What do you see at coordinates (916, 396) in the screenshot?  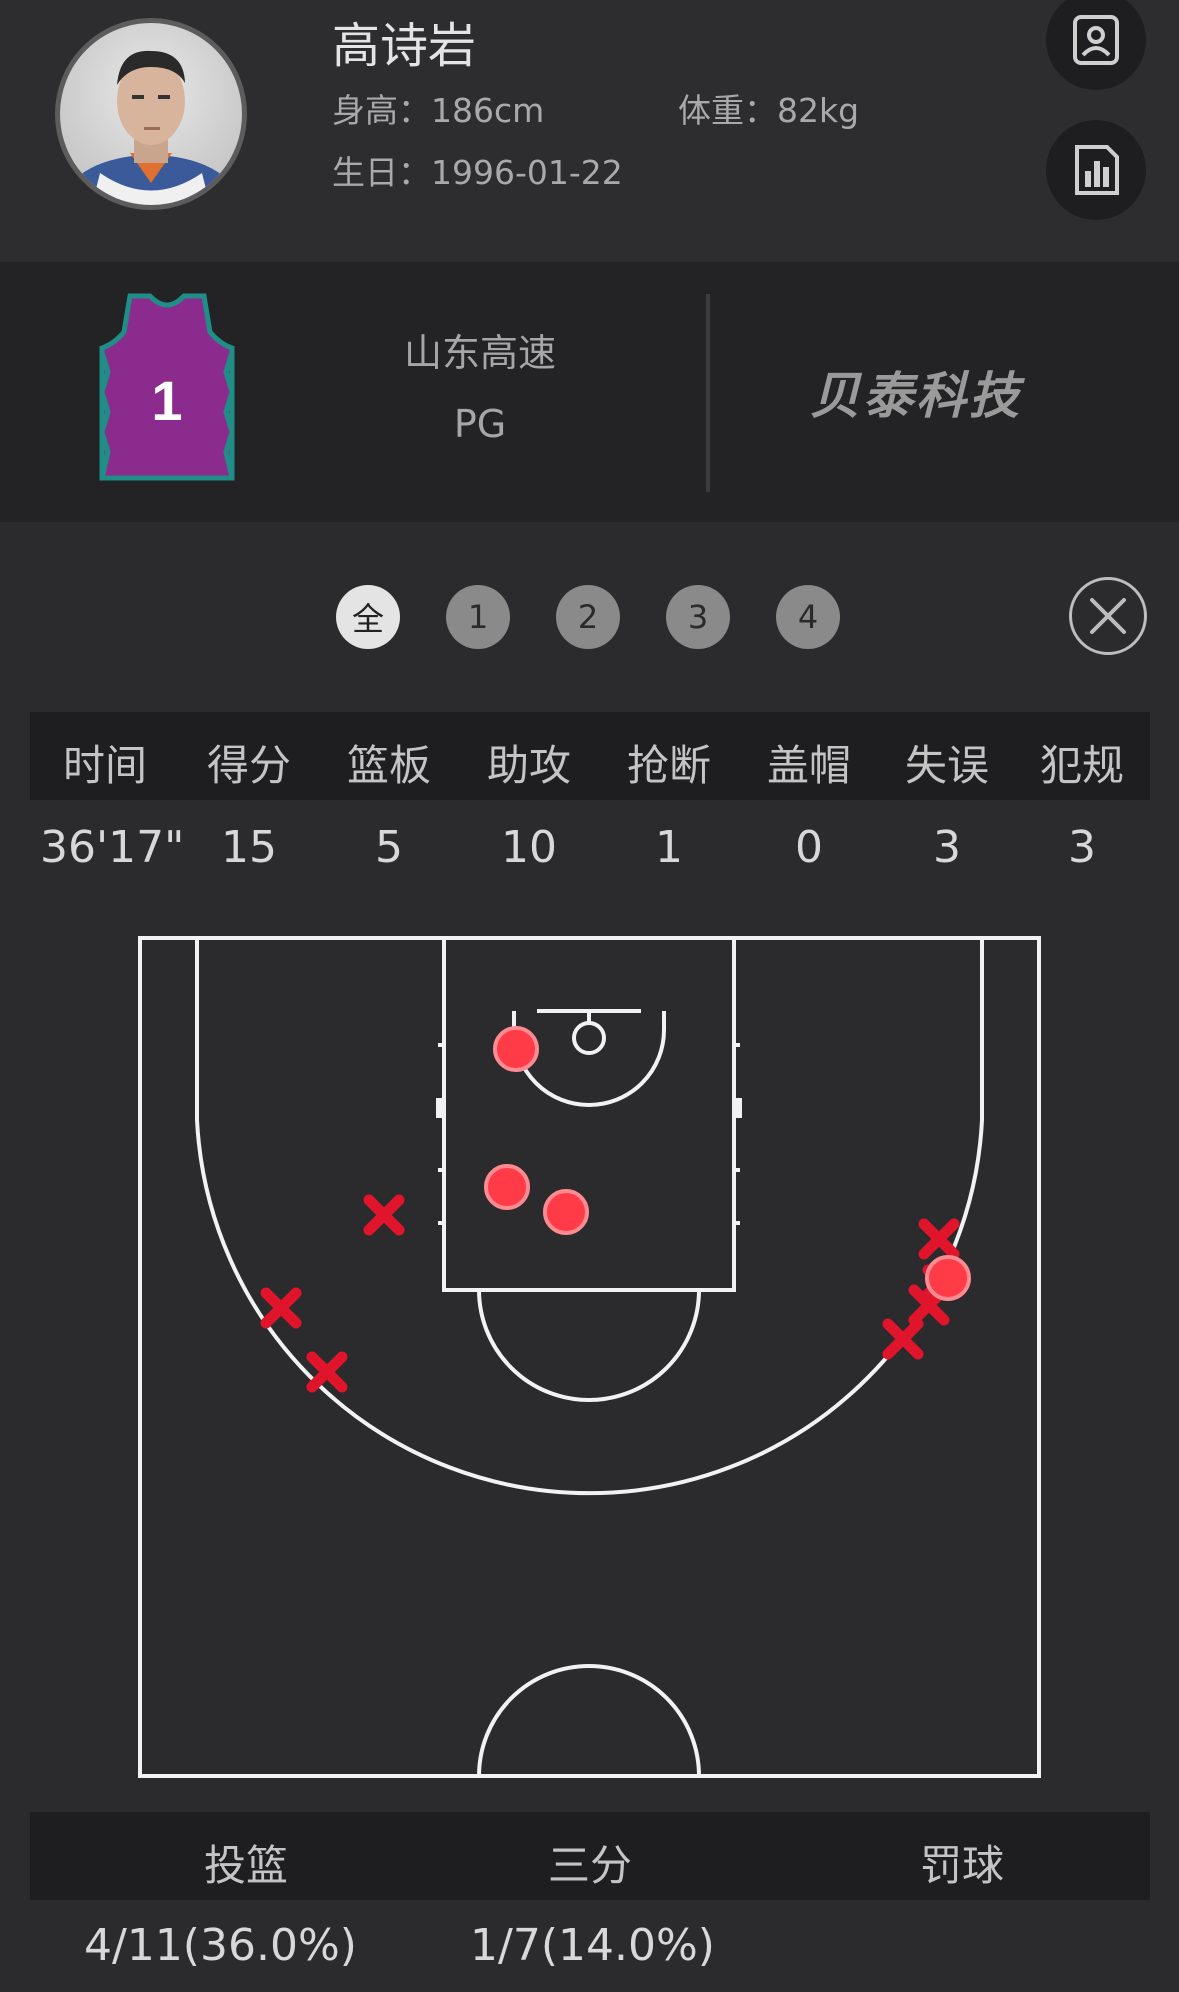 I see `brand-logo: 贝泰科技` at bounding box center [916, 396].